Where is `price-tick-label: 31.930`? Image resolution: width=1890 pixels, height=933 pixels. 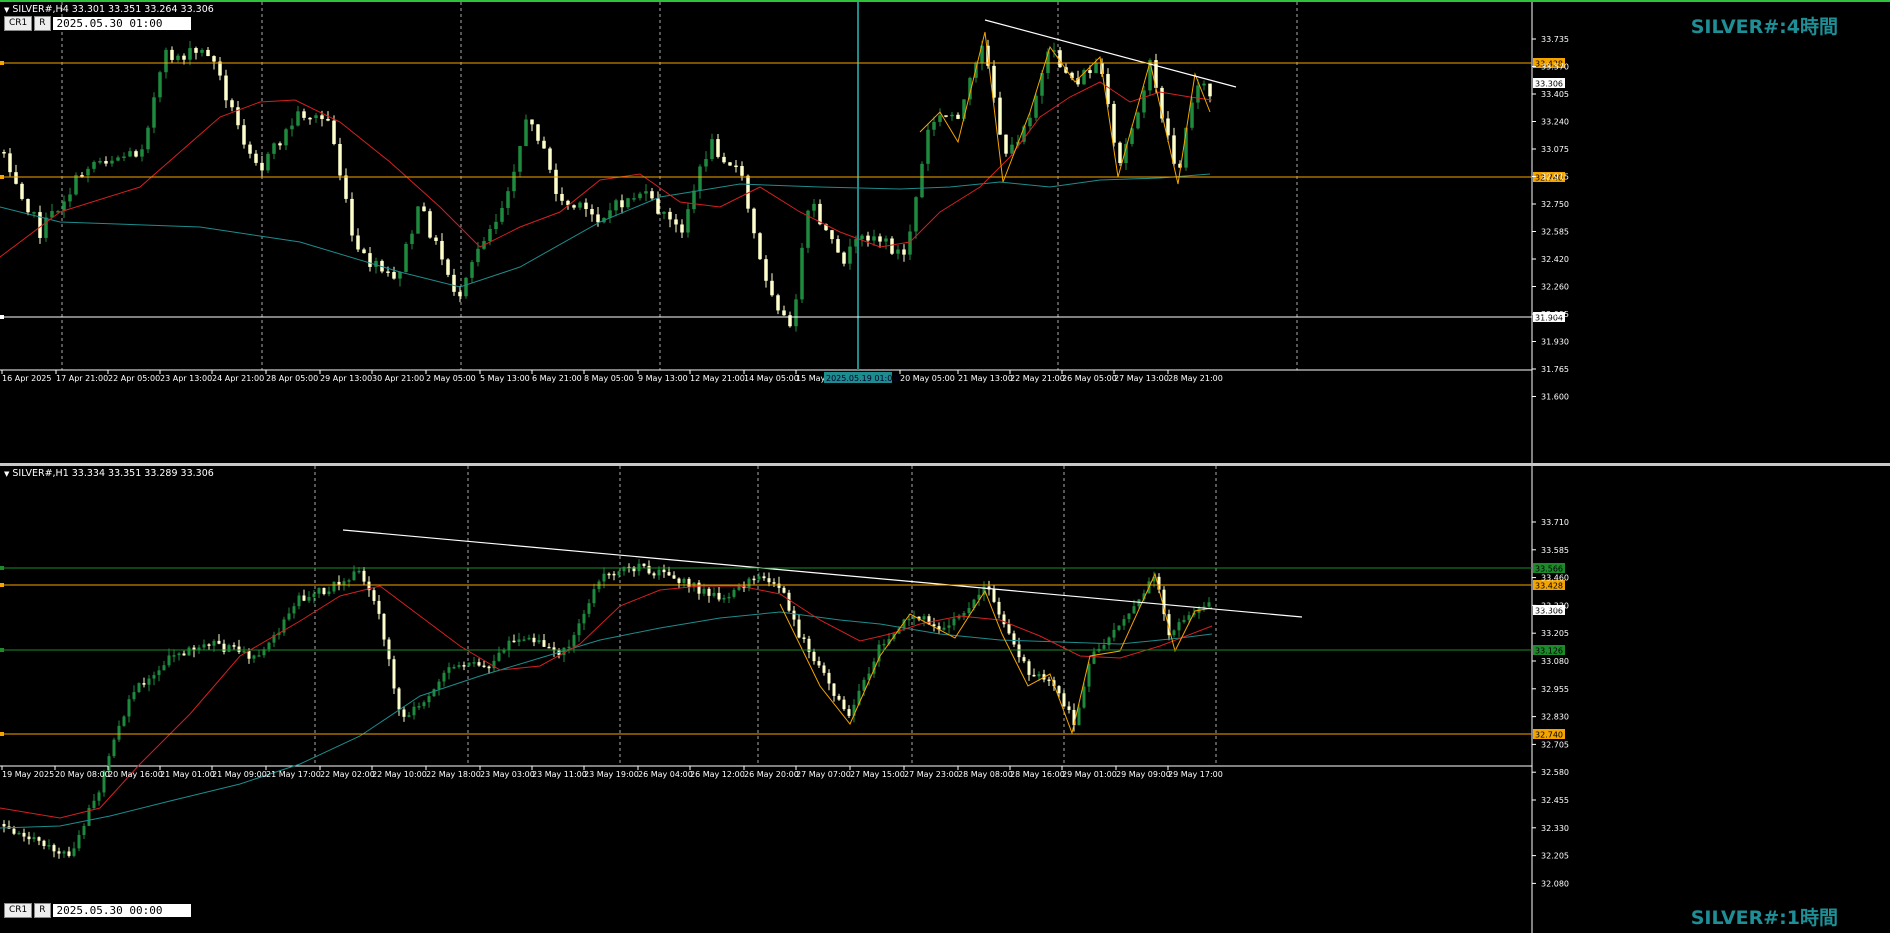 price-tick-label: 31.930 is located at coordinates (1555, 342).